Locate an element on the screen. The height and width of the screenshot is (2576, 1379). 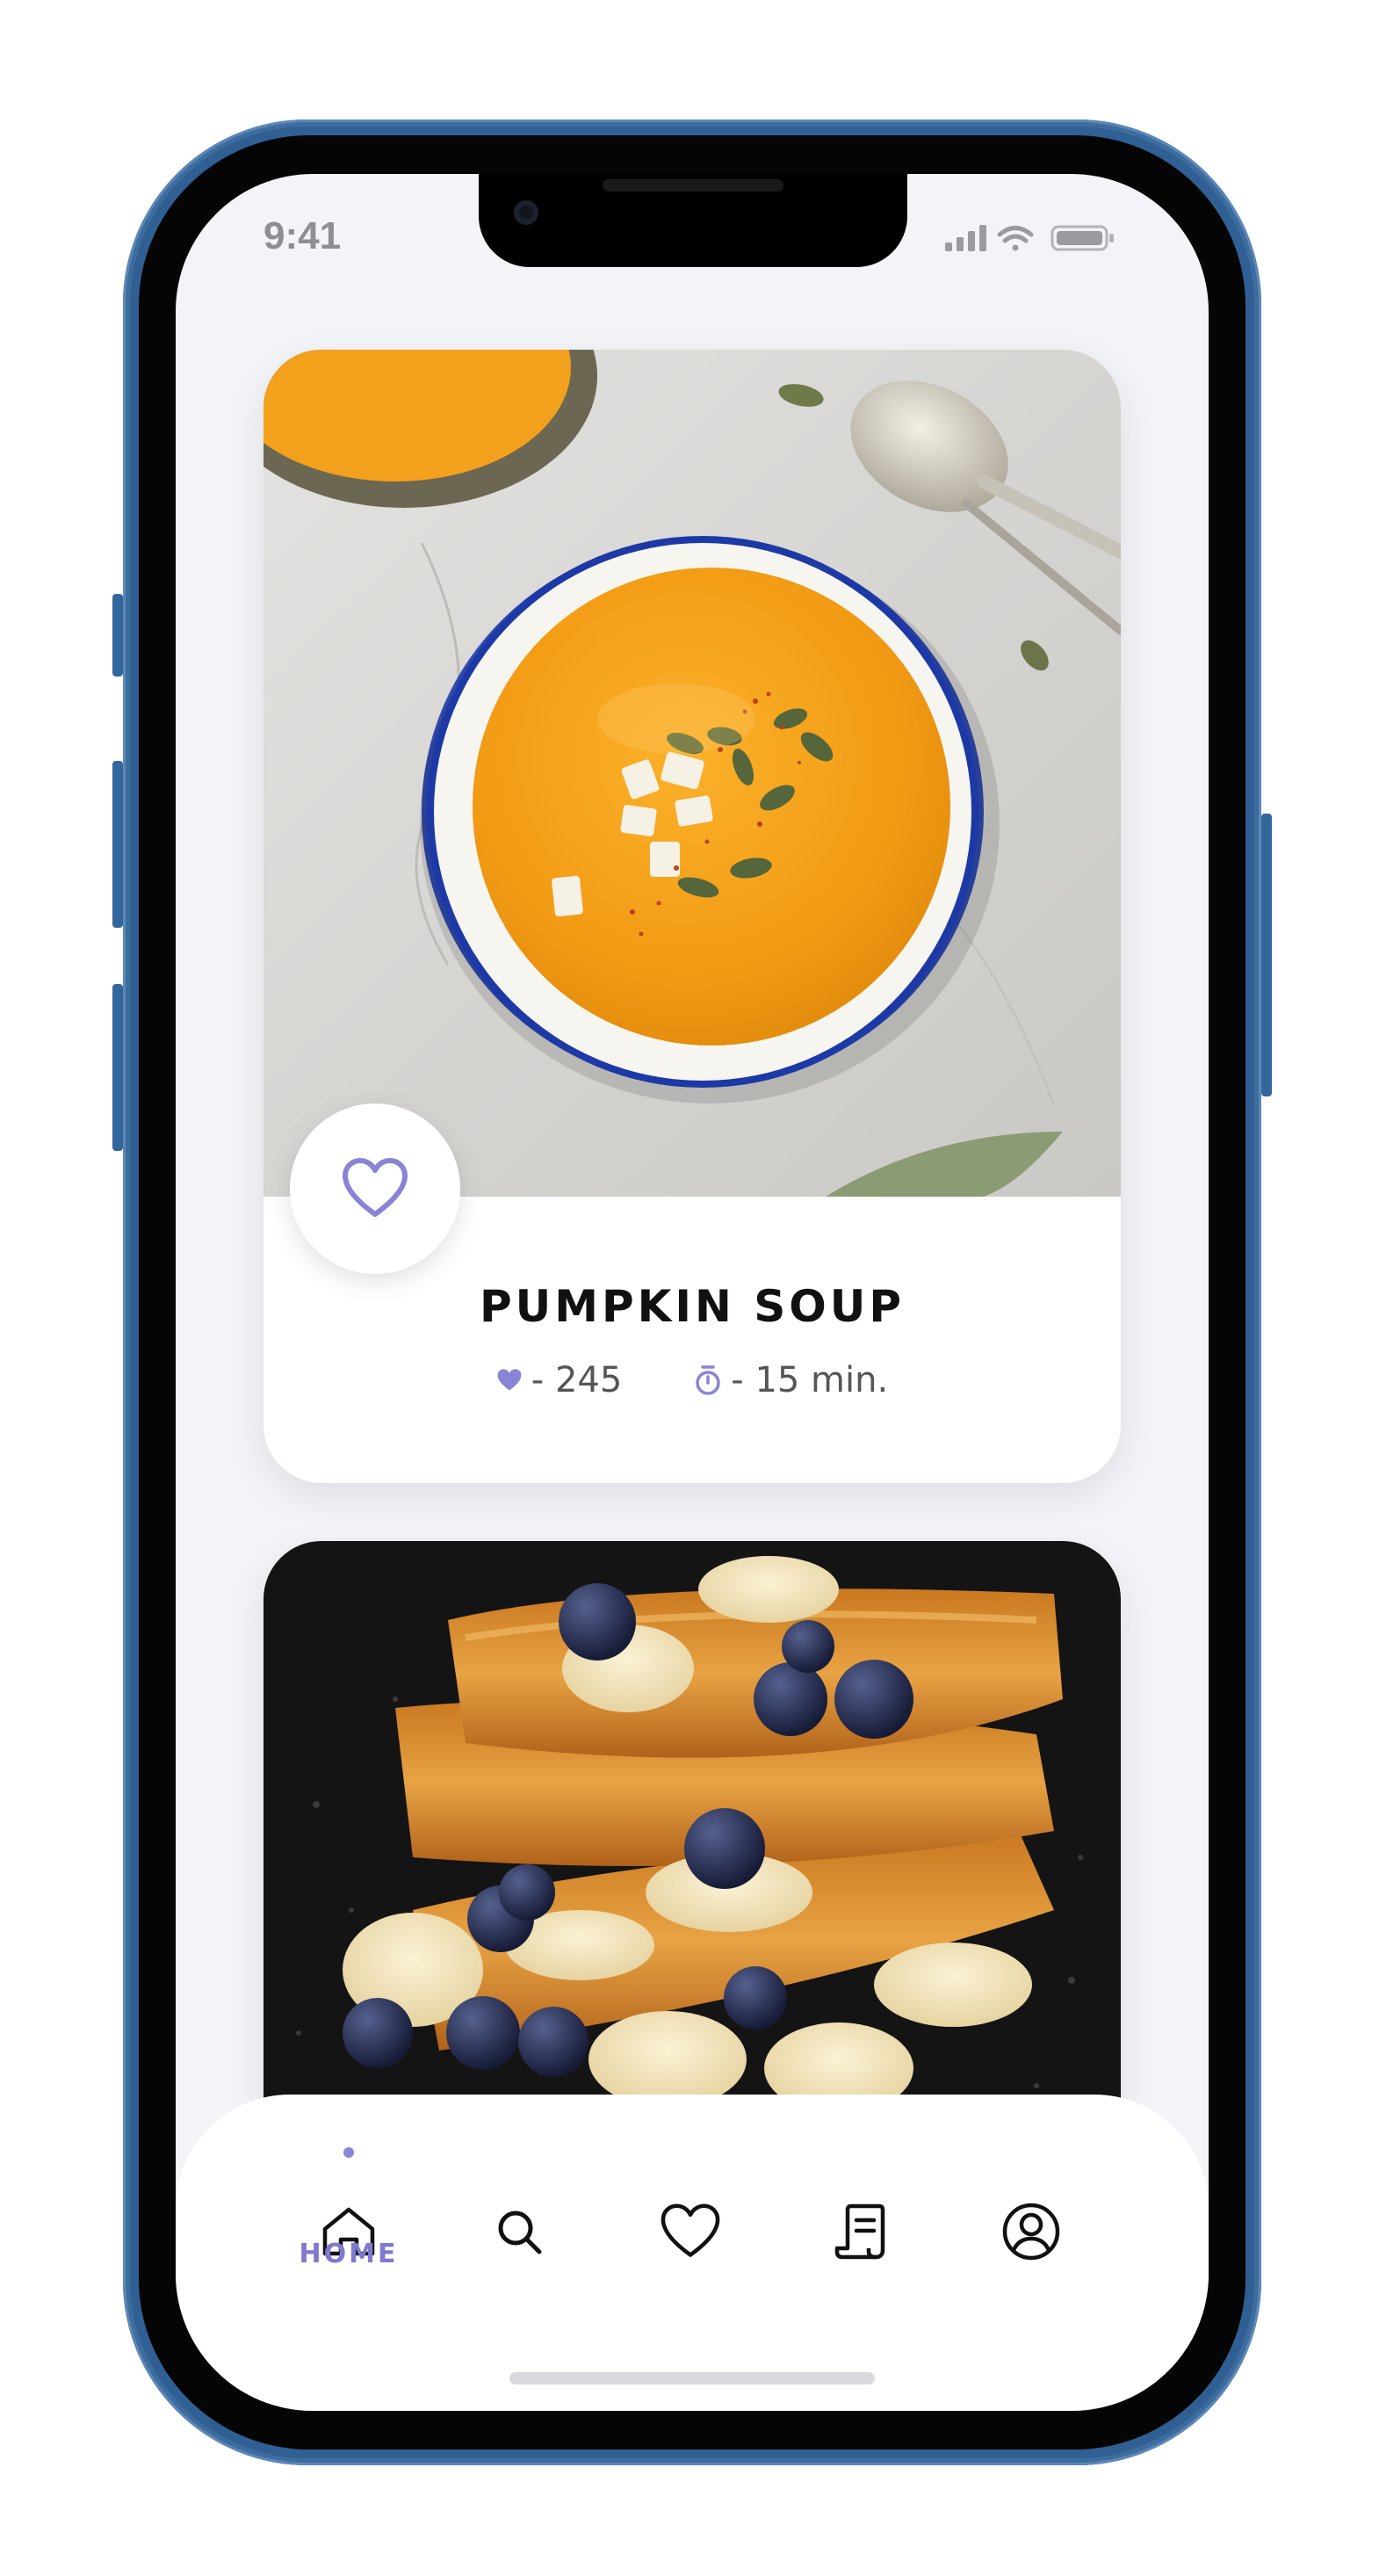
profile-icon is located at coordinates (1031, 2232).